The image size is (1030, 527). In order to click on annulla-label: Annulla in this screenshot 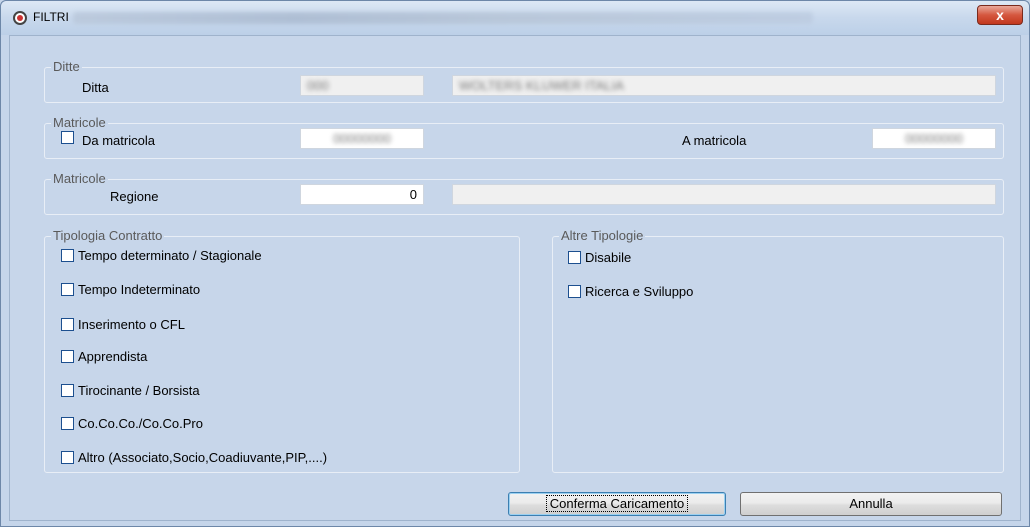, I will do `click(871, 503)`.